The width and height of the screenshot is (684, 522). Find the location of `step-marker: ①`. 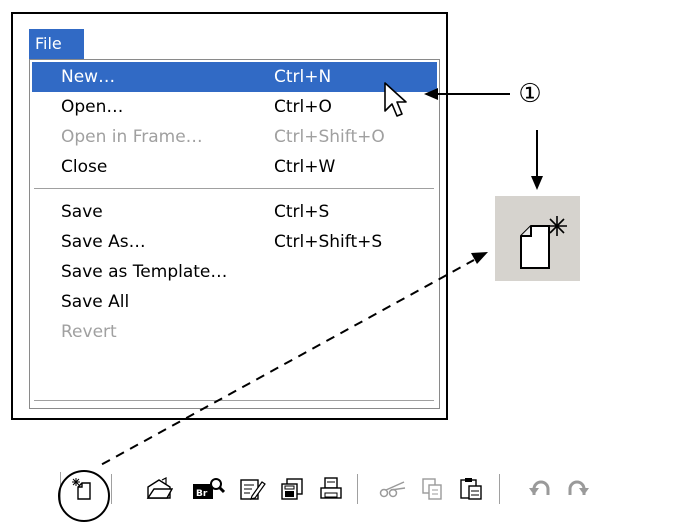

step-marker: ① is located at coordinates (530, 94).